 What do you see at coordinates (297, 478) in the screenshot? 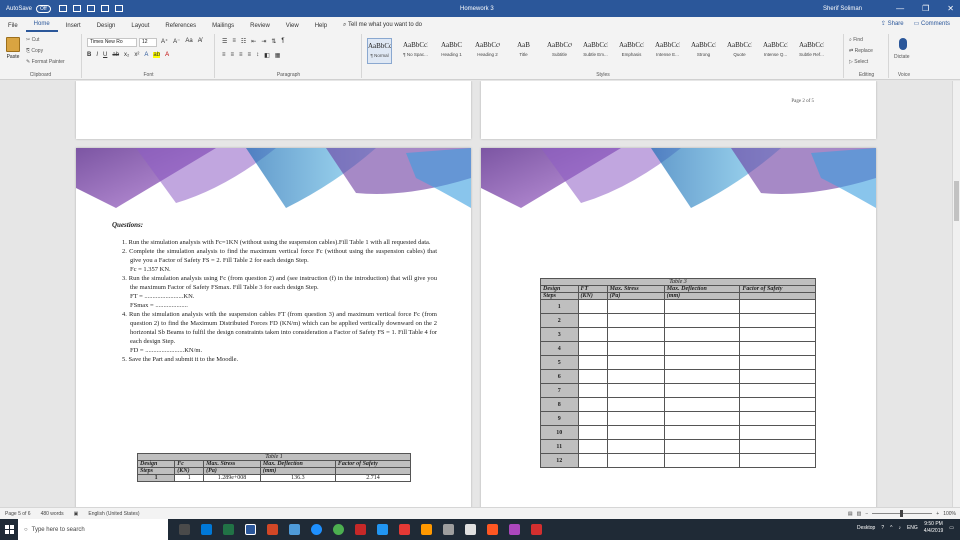
I see `table-1-cell: 136.3` at bounding box center [297, 478].